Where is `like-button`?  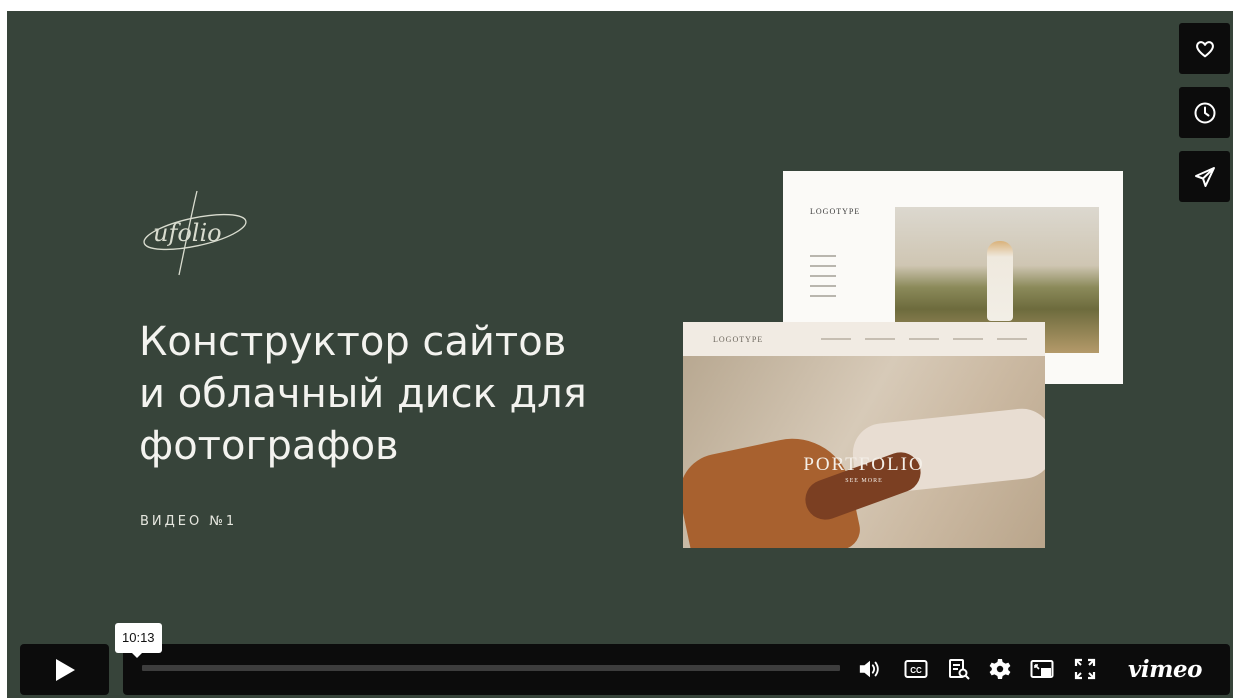 like-button is located at coordinates (1204, 48).